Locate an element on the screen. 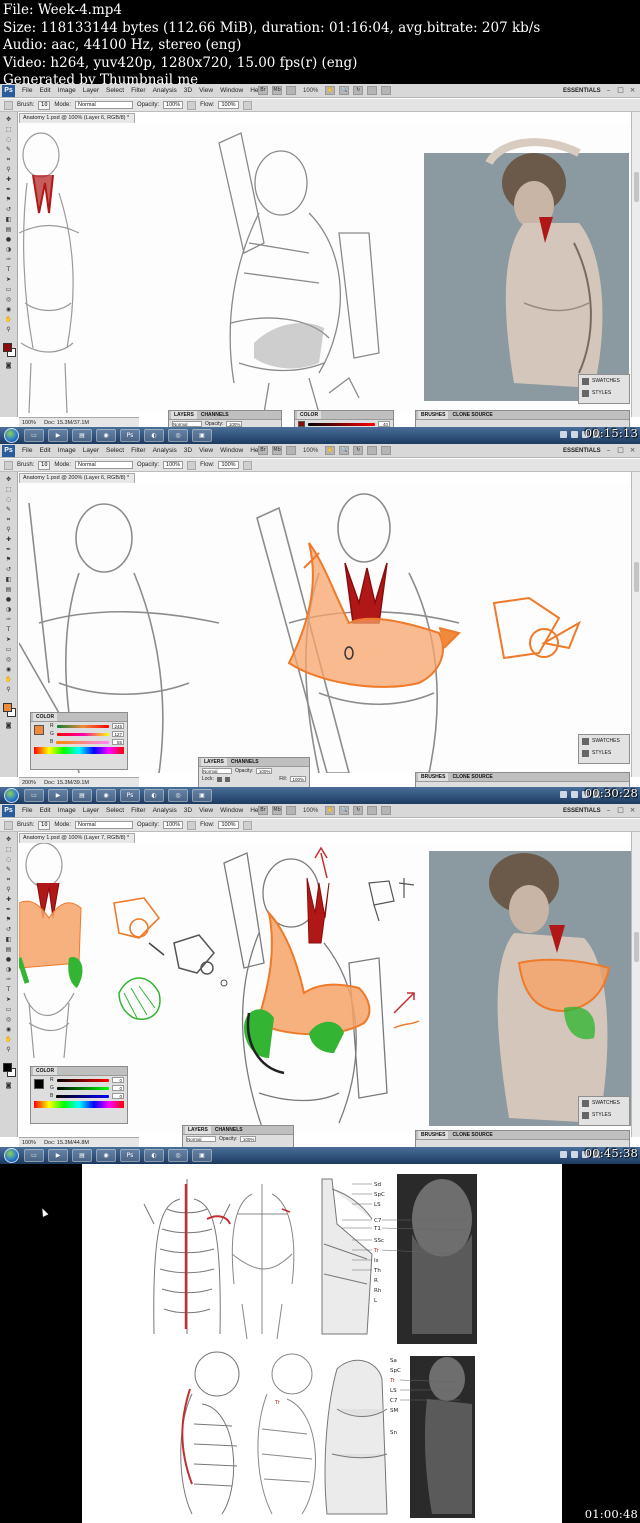 The height and width of the screenshot is (1523, 640). color-tab: COLOR is located at coordinates (309, 415).